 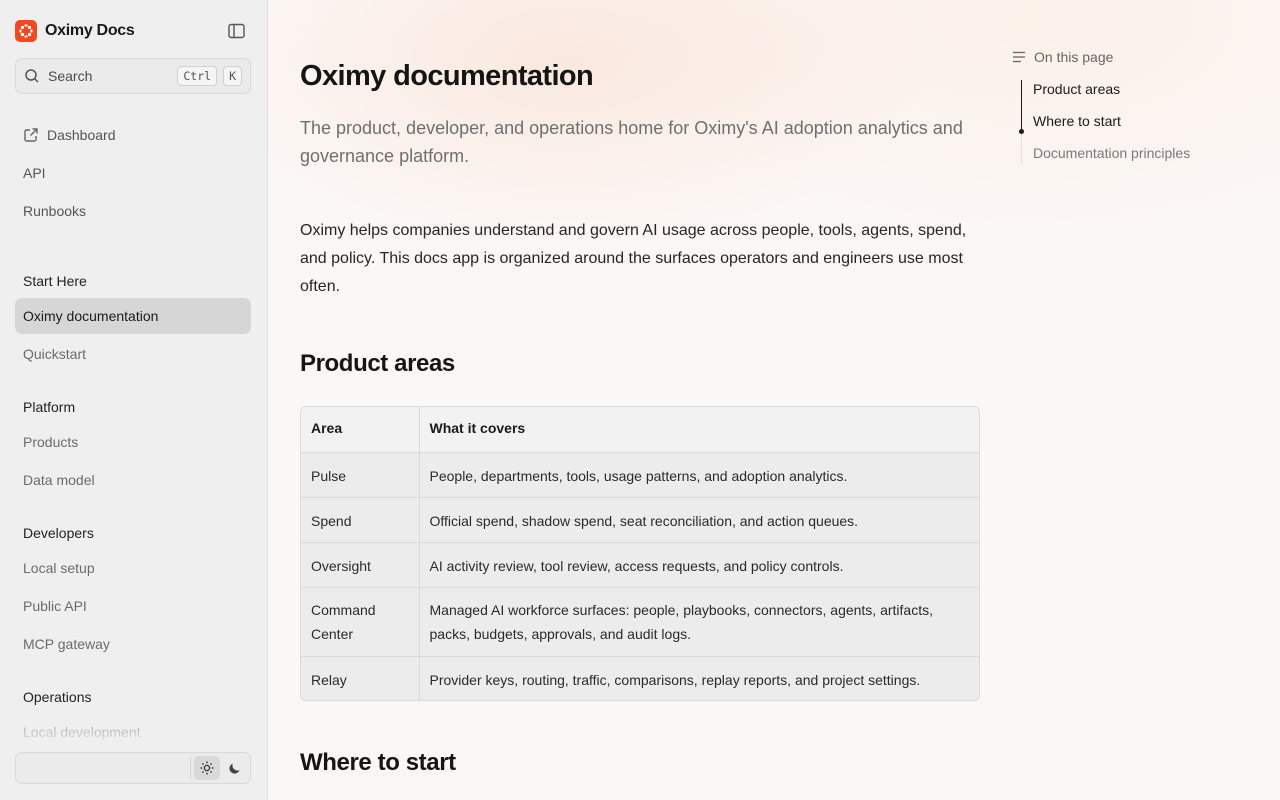 I want to click on toc-item-where-to-start: Where to start, so click(x=1077, y=121).